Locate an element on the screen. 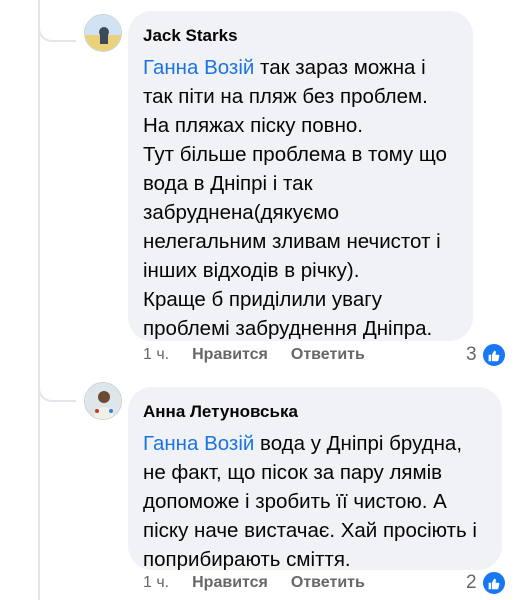  comment-author: Jack Starks is located at coordinates (300, 36).